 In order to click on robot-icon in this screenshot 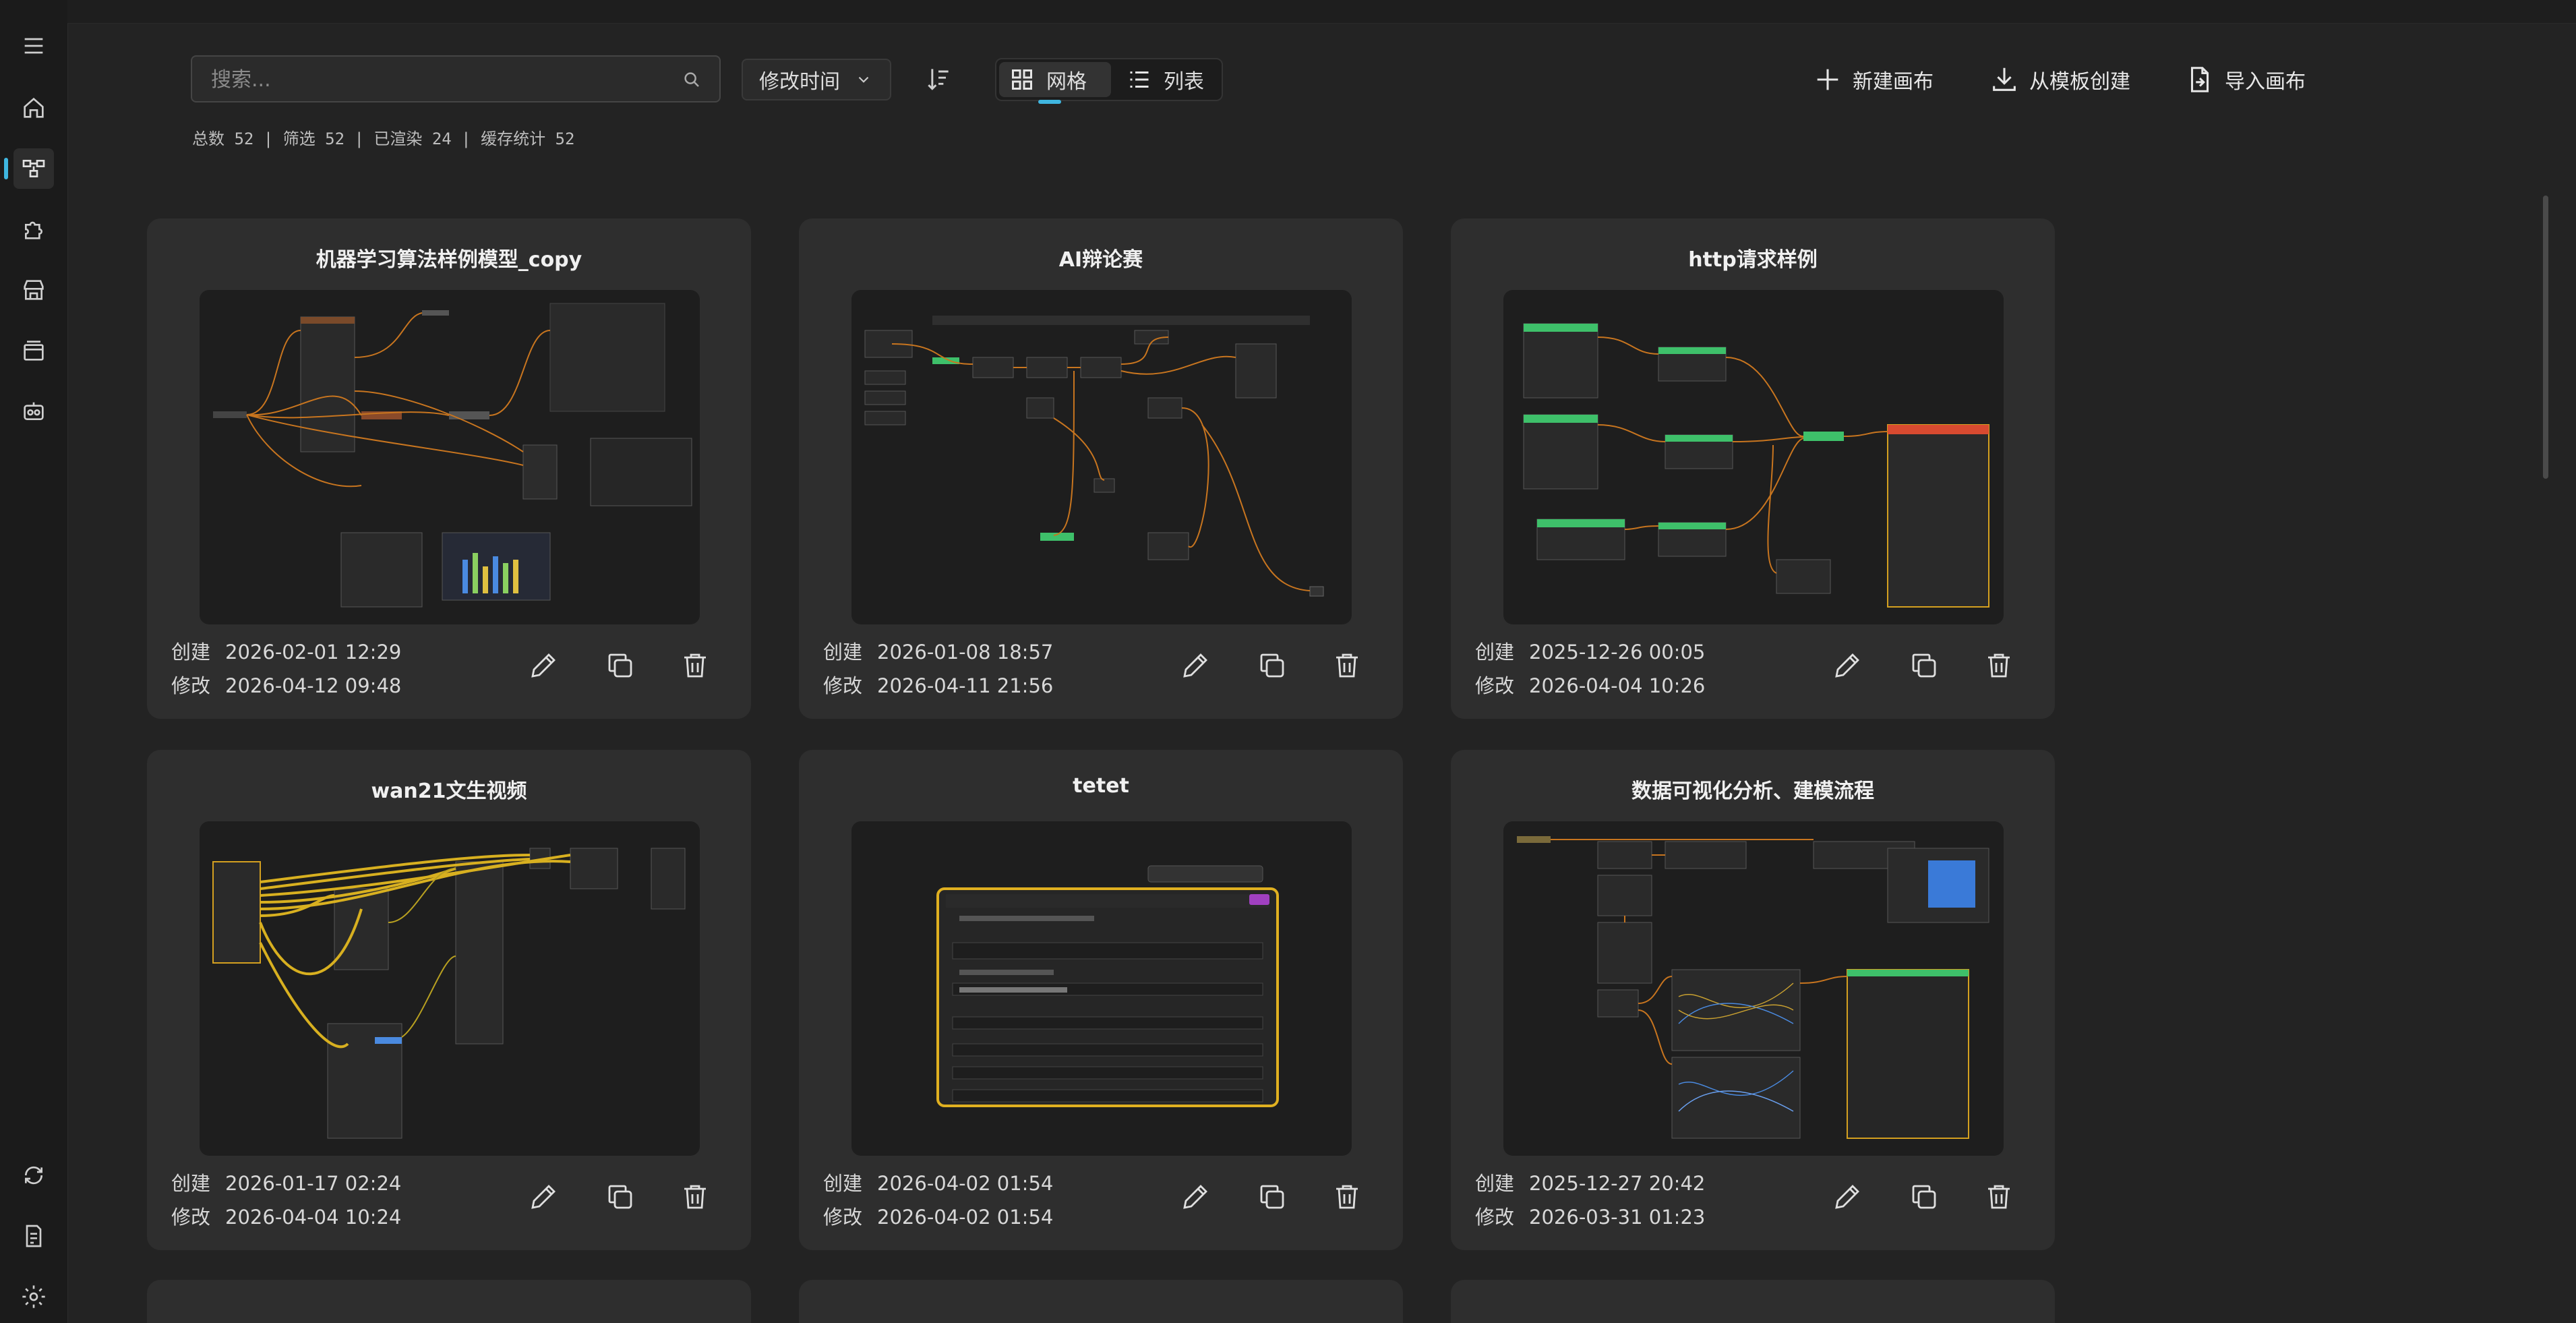, I will do `click(33, 411)`.